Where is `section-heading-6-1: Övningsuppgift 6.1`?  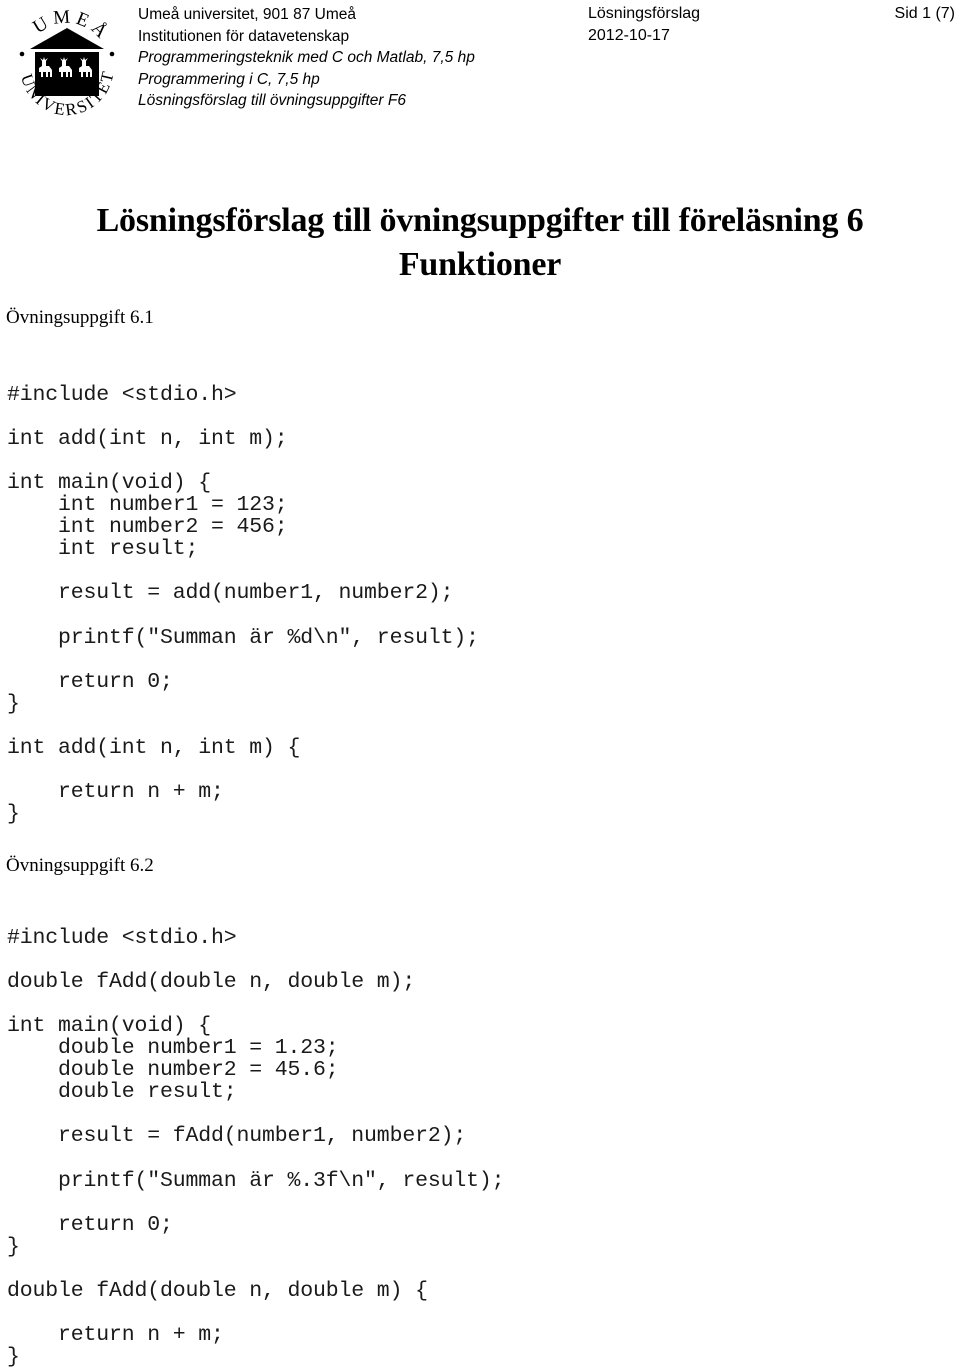 section-heading-6-1: Övningsuppgift 6.1 is located at coordinates (80, 317).